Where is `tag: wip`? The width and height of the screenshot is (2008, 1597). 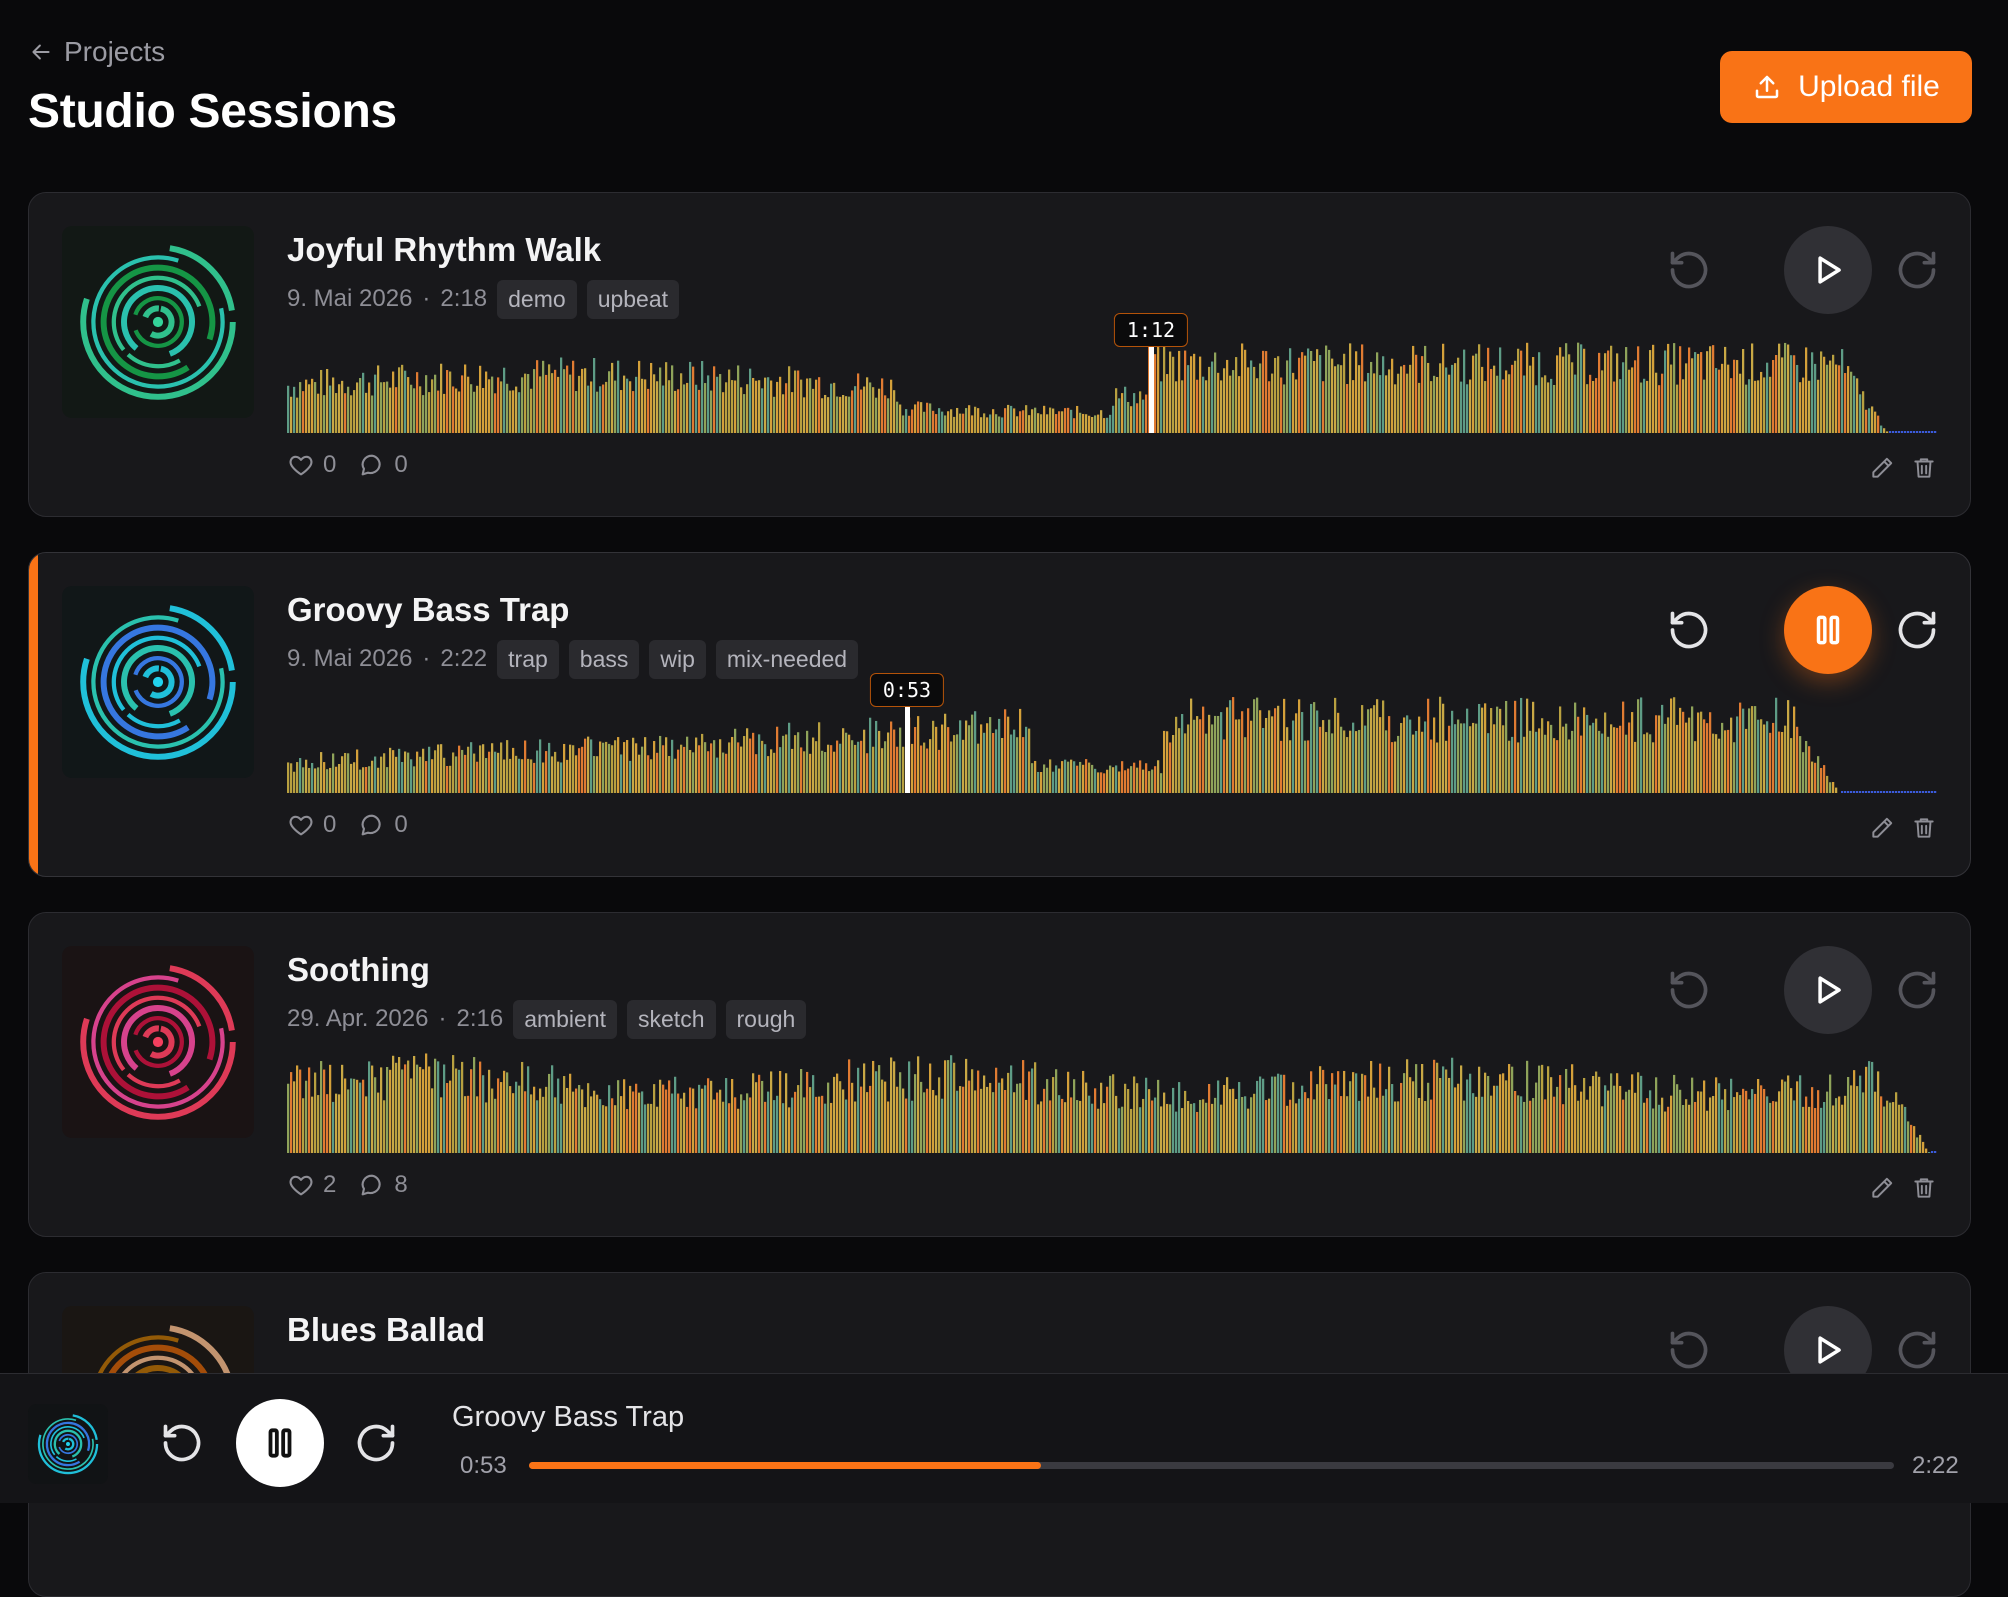
tag: wip is located at coordinates (677, 659).